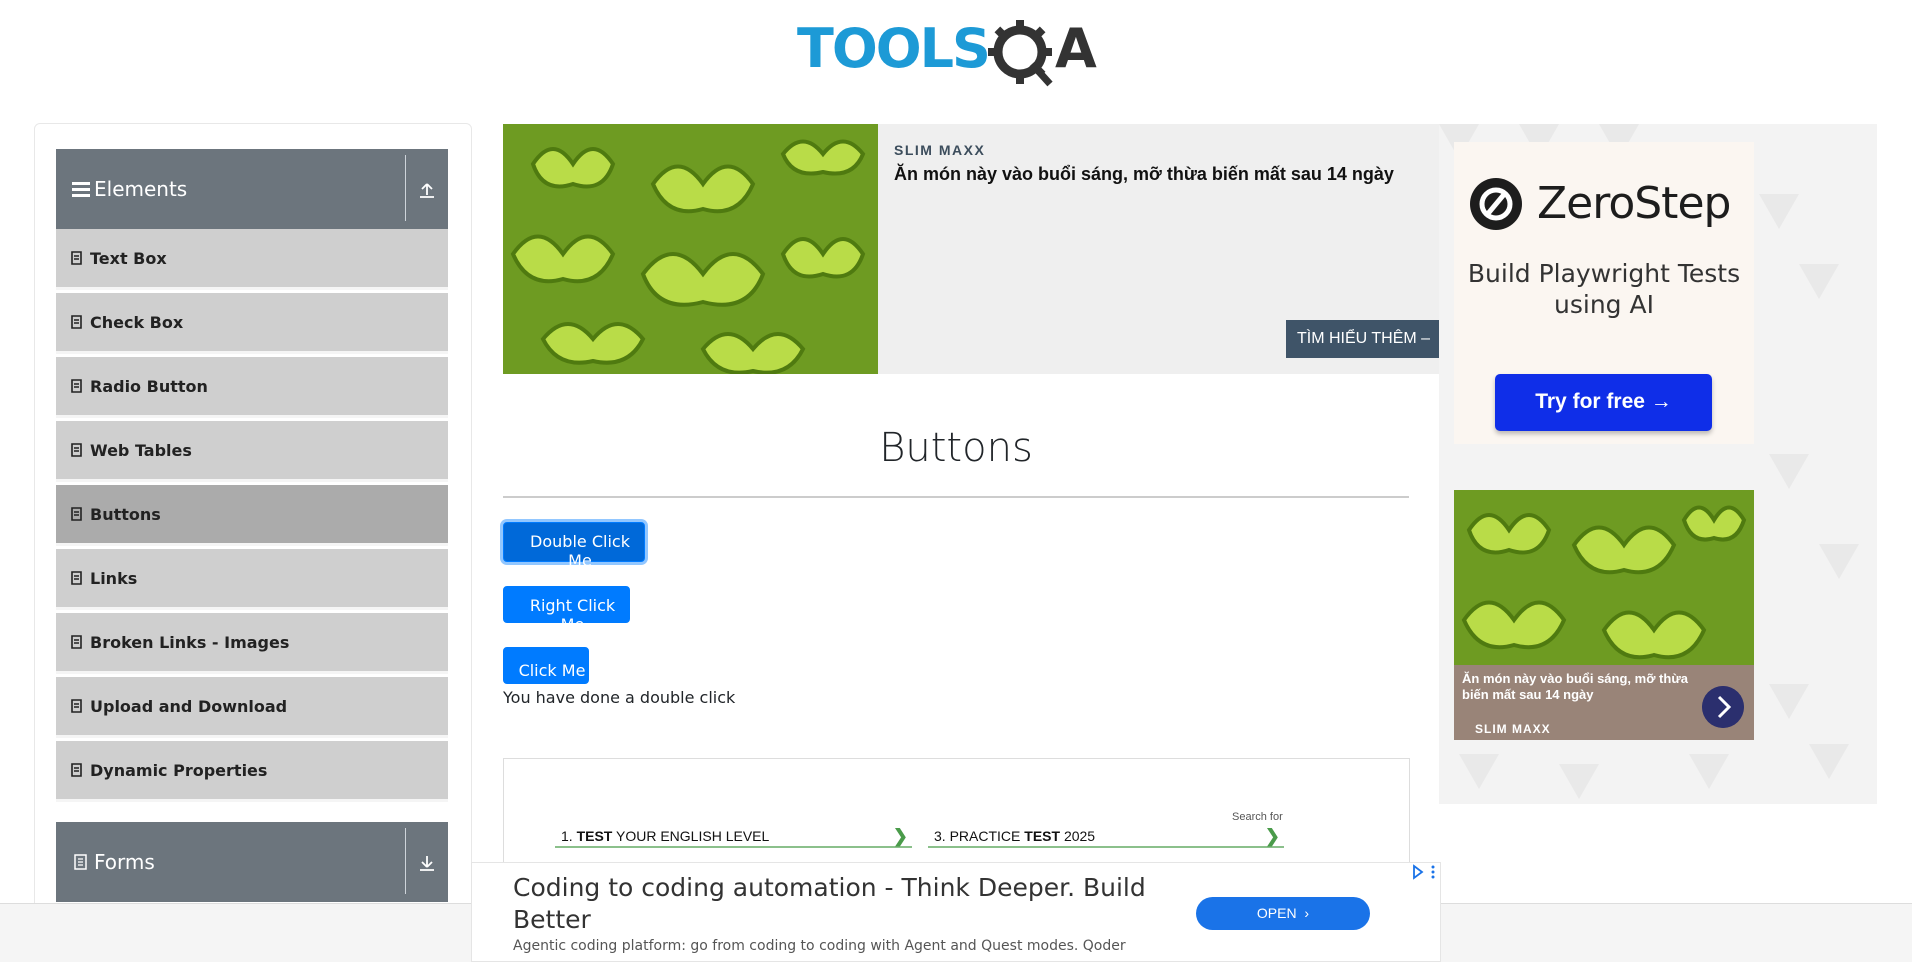 The width and height of the screenshot is (1912, 962). What do you see at coordinates (985, 836) in the screenshot?
I see `link-pre: PRACTICE` at bounding box center [985, 836].